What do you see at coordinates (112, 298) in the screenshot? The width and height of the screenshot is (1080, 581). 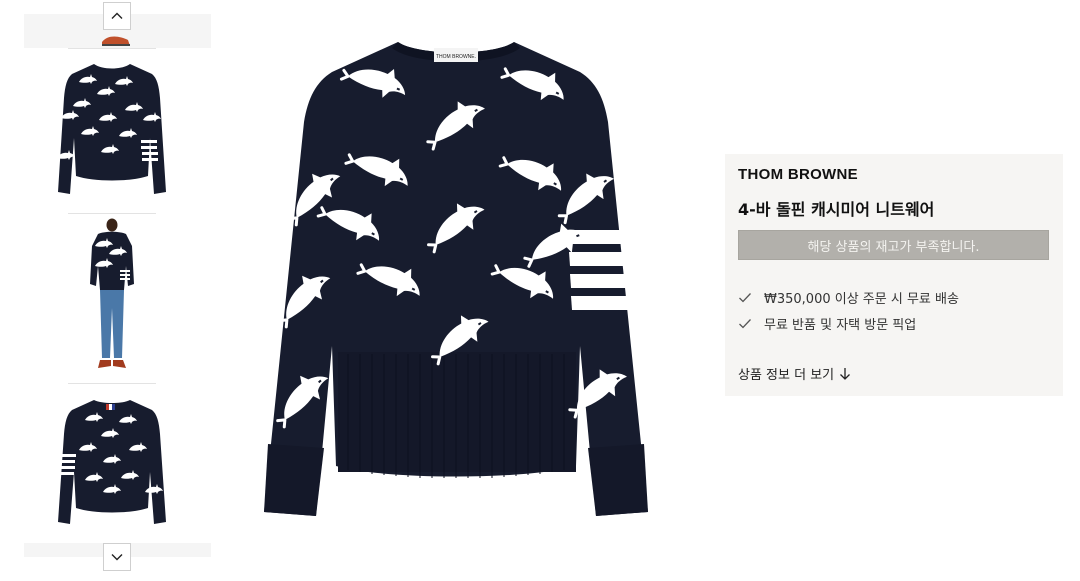 I see `thumbnail-model-full` at bounding box center [112, 298].